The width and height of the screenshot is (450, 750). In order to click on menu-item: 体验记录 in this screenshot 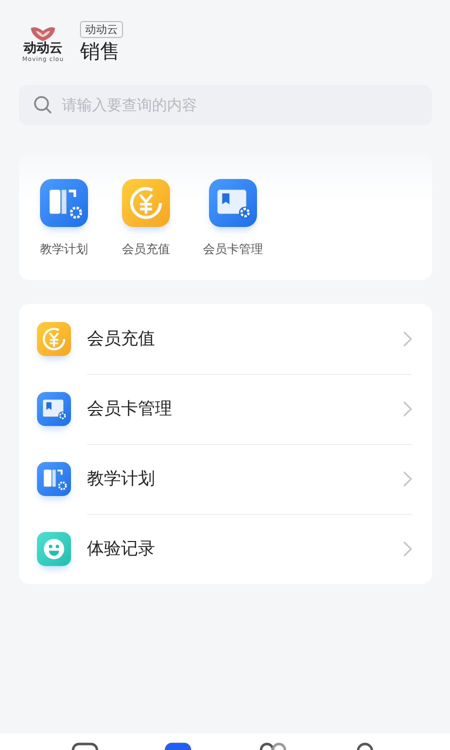, I will do `click(225, 549)`.